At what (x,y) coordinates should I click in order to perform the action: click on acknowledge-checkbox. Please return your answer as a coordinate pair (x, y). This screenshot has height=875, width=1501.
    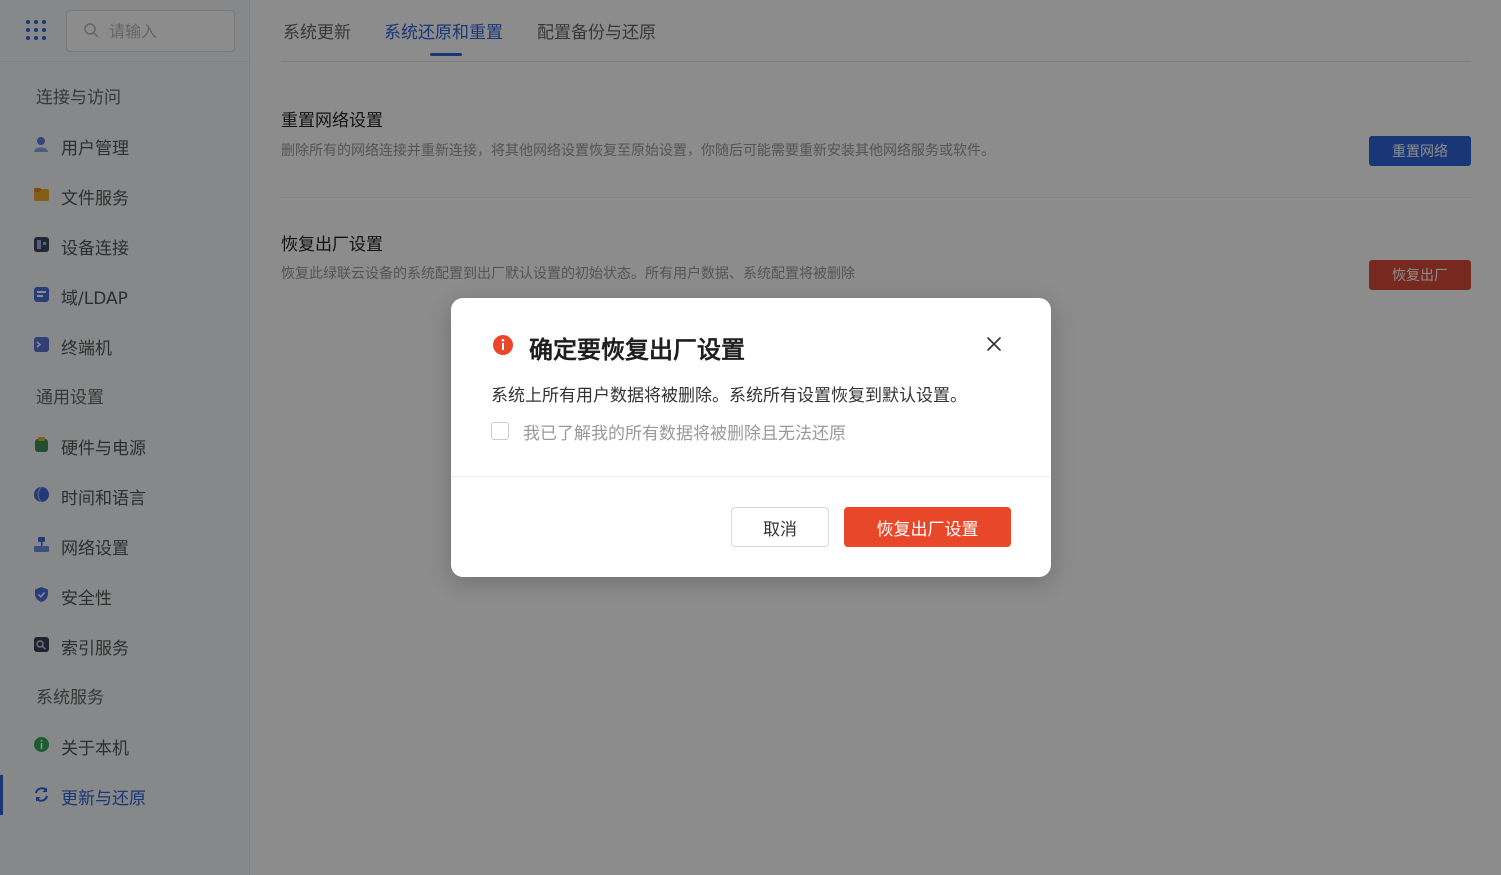
    Looking at the image, I should click on (500, 431).